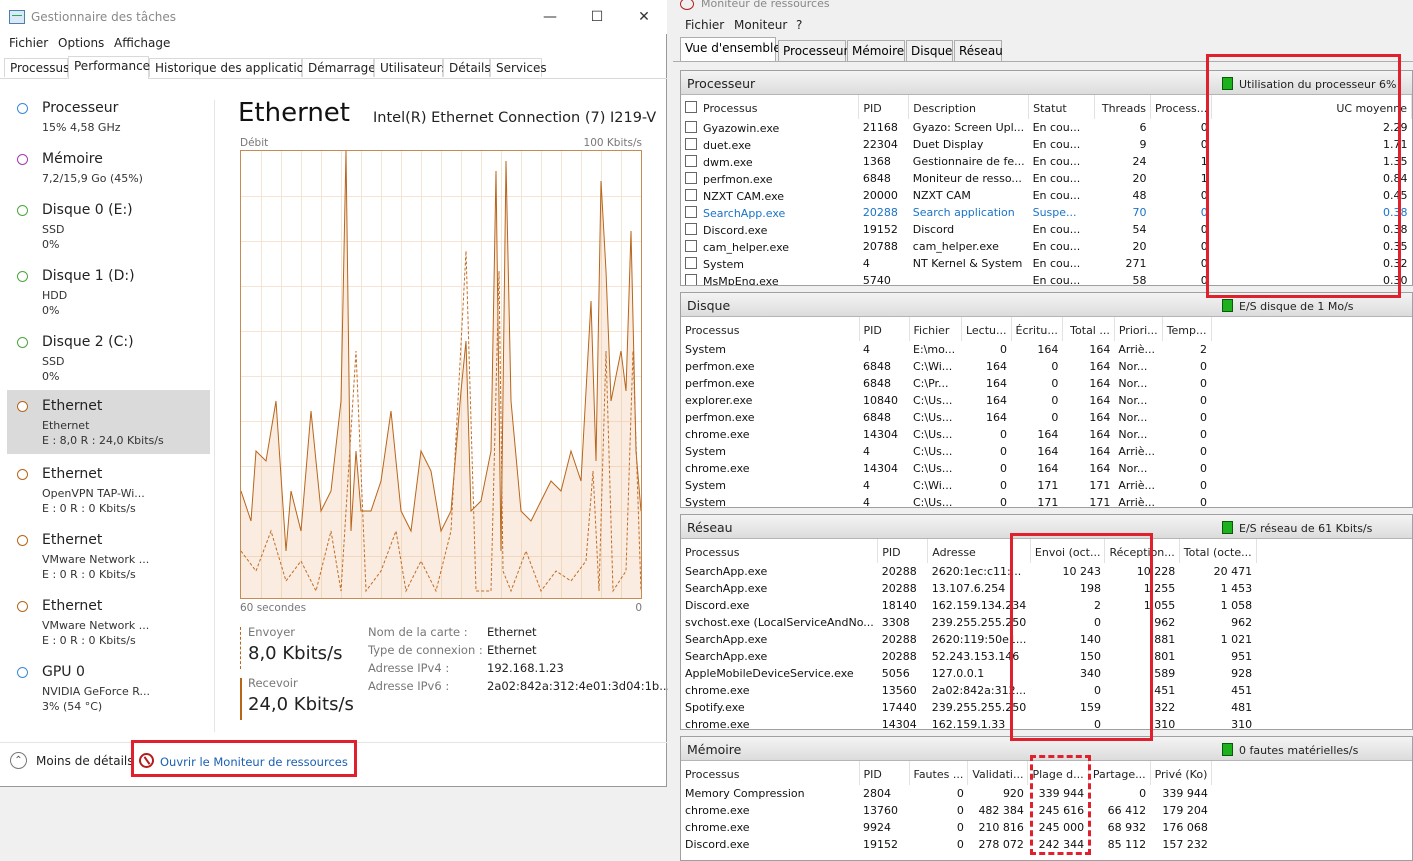 This screenshot has height=861, width=1413. I want to click on column-header: Adresse, so click(979, 551).